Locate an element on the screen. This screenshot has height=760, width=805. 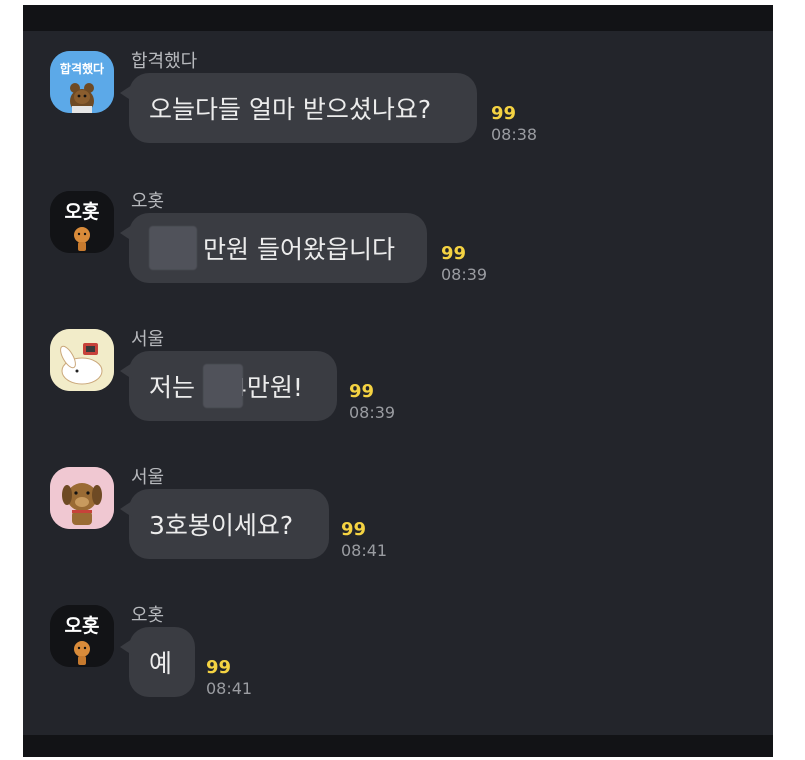
rabbit-avatar-icon is located at coordinates (82, 360).